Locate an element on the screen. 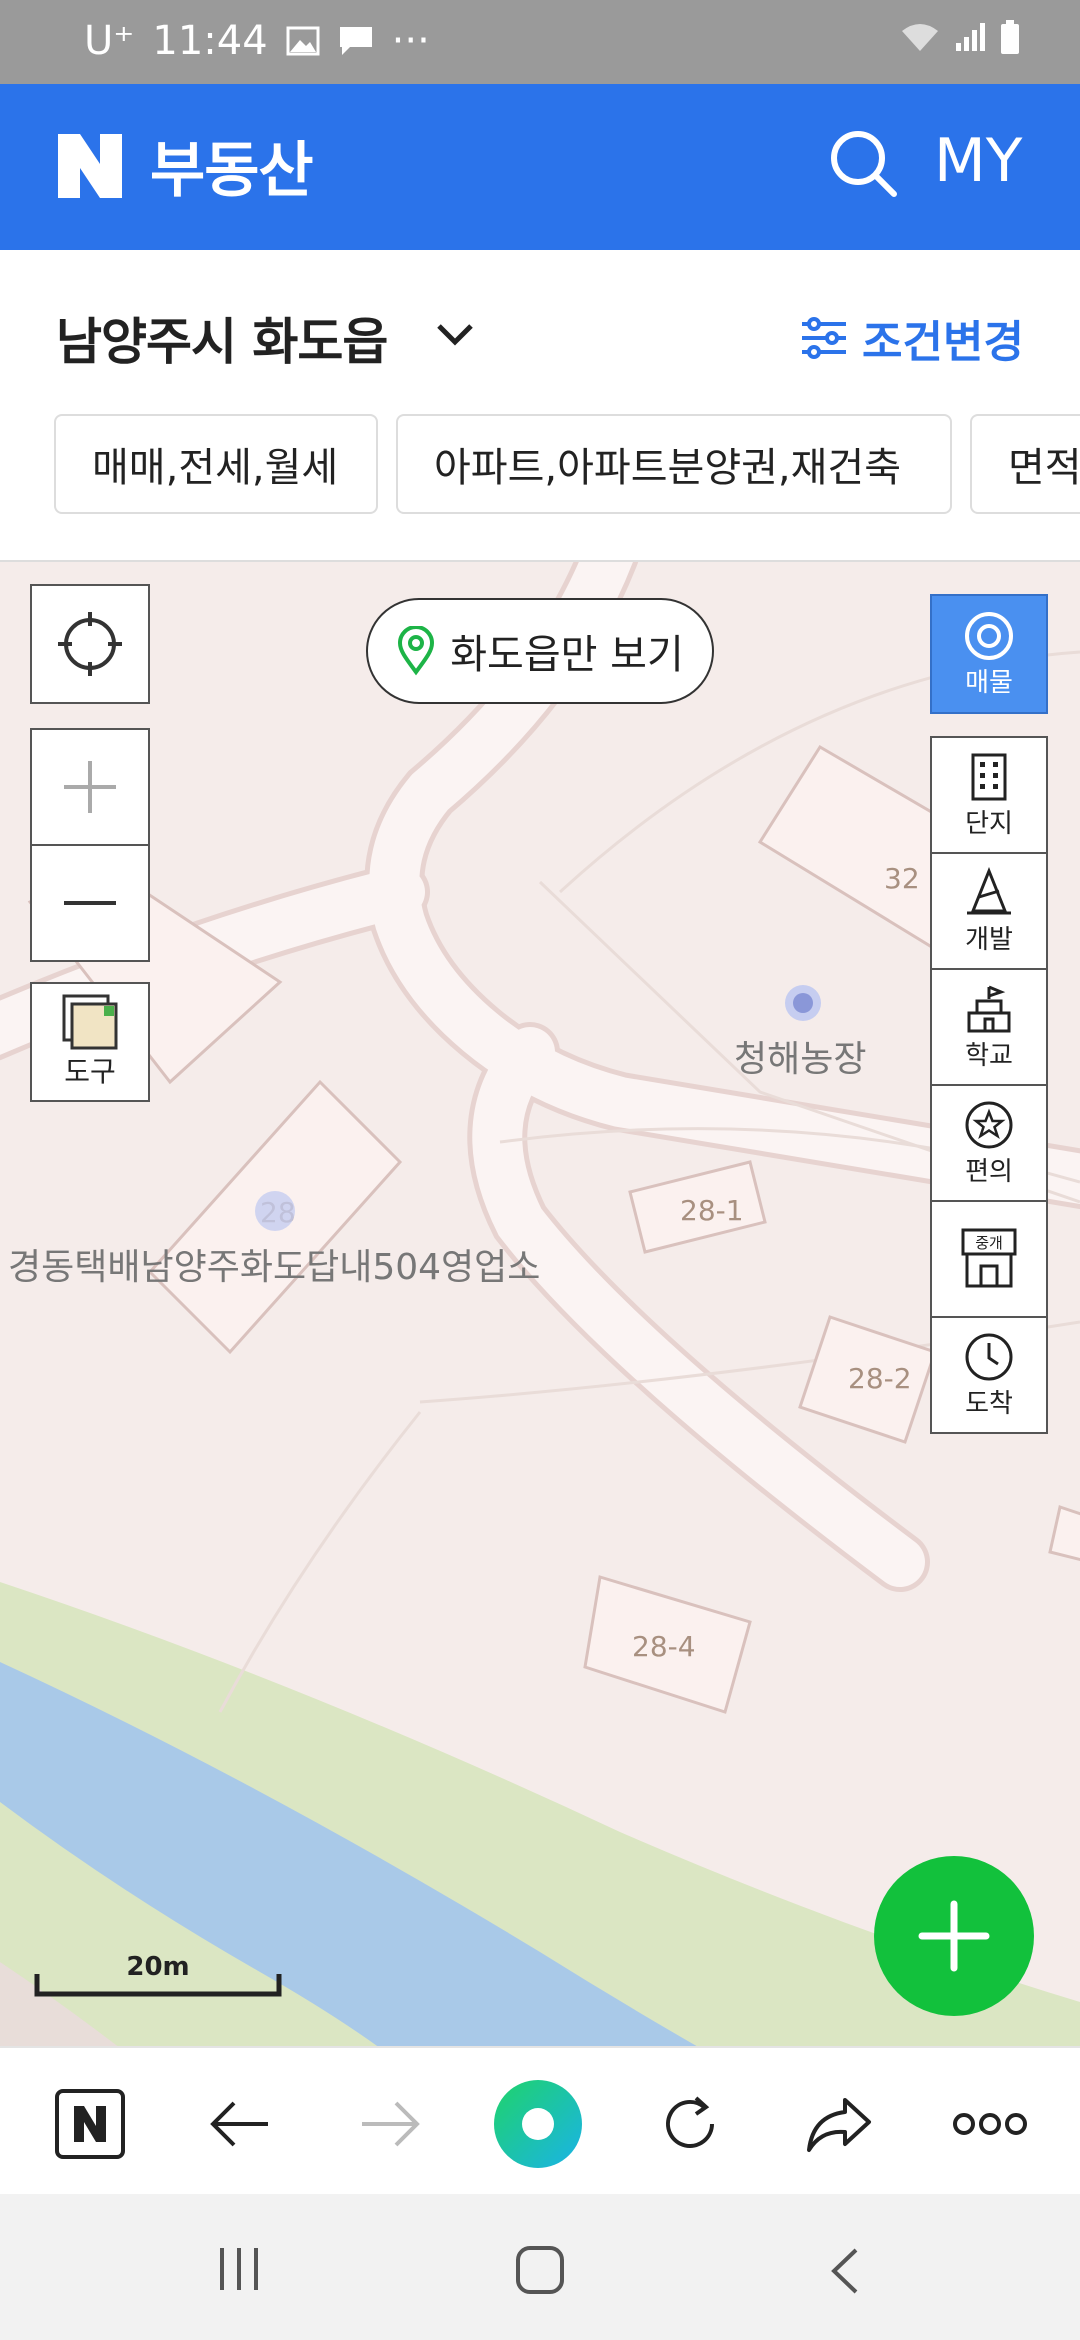 The image size is (1080, 2340). lot-label: 28-2 is located at coordinates (880, 1378).